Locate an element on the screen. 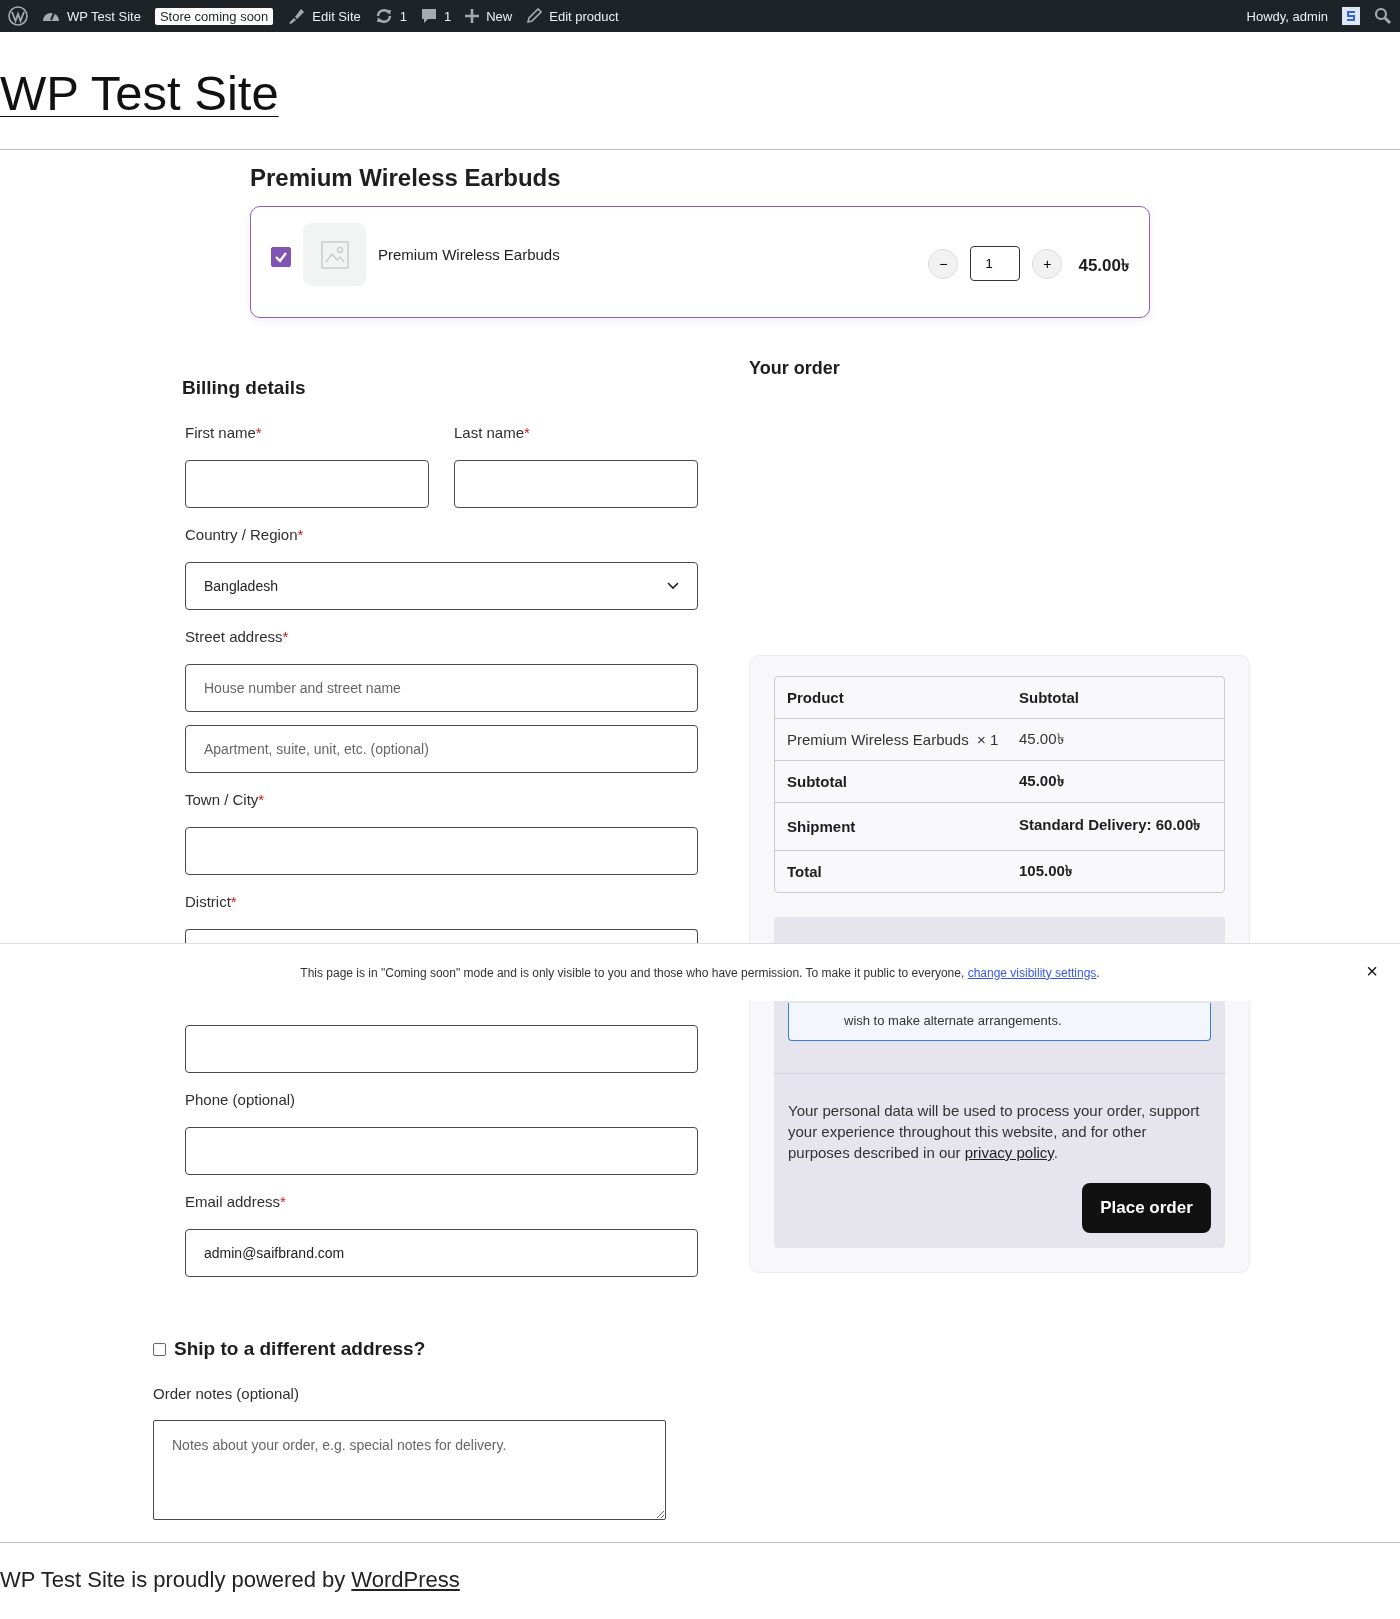  account-menu: Howdy, admin is located at coordinates (1287, 16).